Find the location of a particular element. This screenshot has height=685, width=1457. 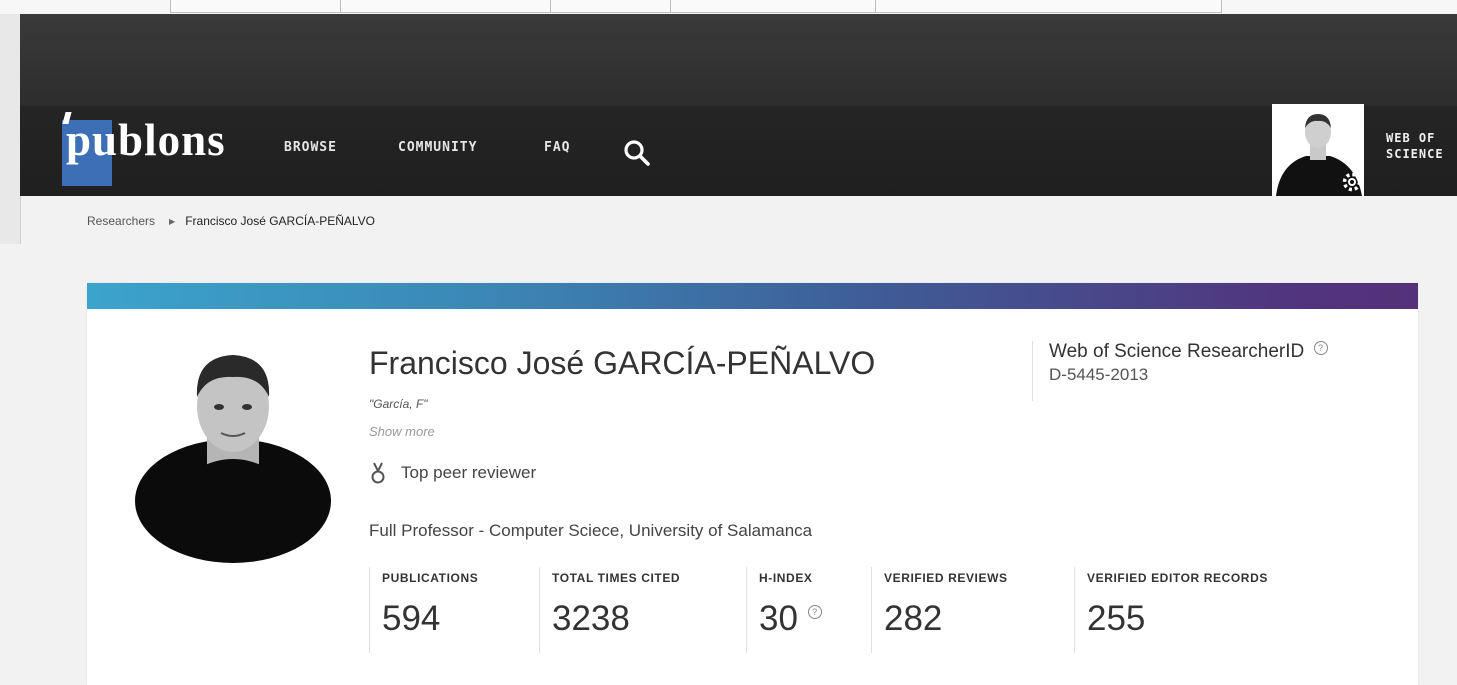

stat-label: H-INDEX is located at coordinates (786, 578).